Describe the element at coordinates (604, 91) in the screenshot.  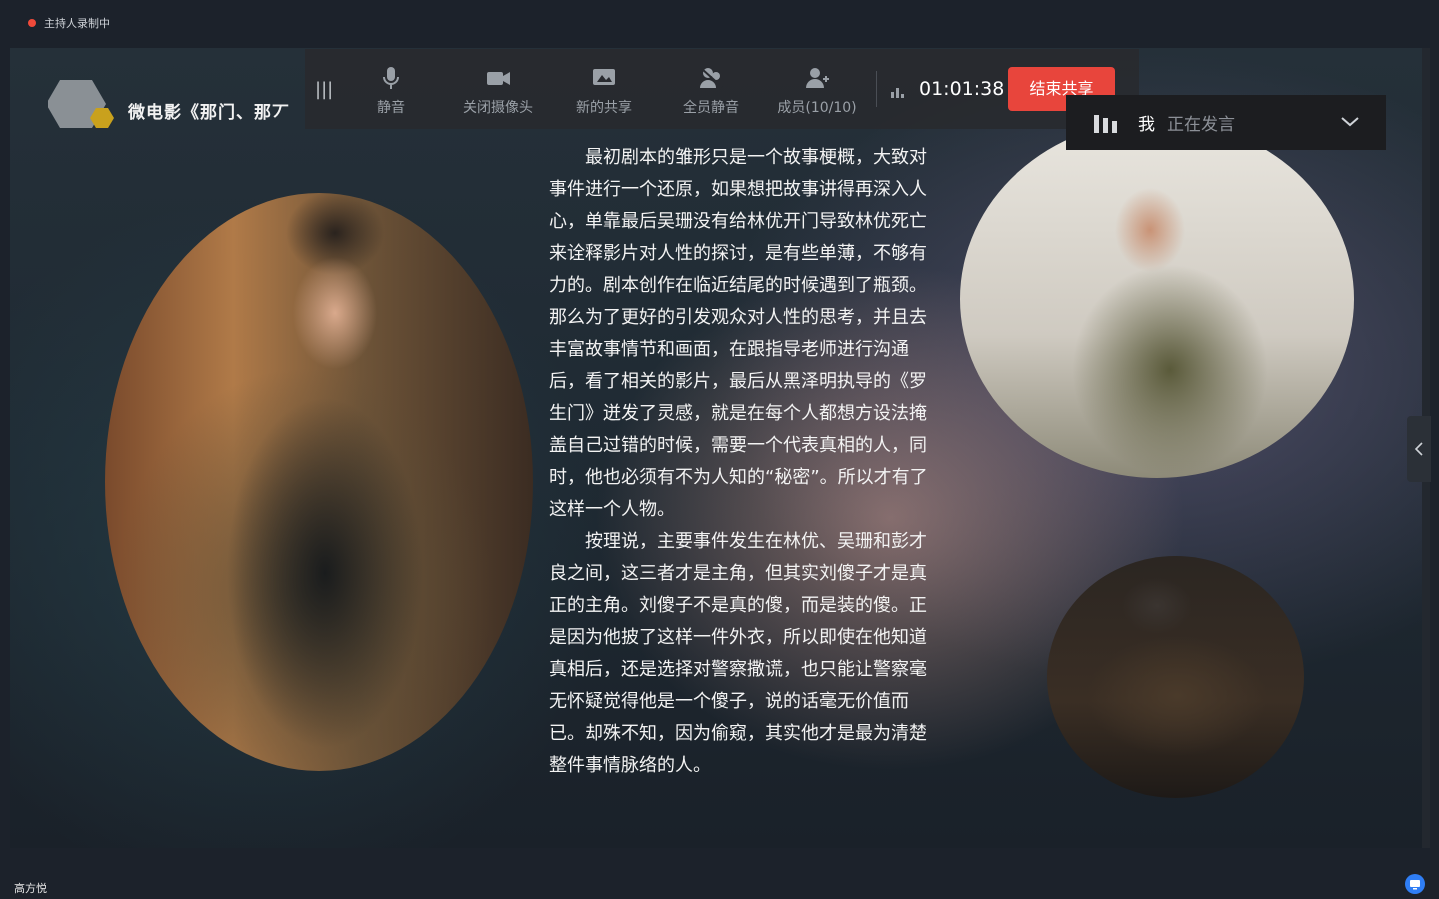
I see `new-share-button: 新的共享` at that location.